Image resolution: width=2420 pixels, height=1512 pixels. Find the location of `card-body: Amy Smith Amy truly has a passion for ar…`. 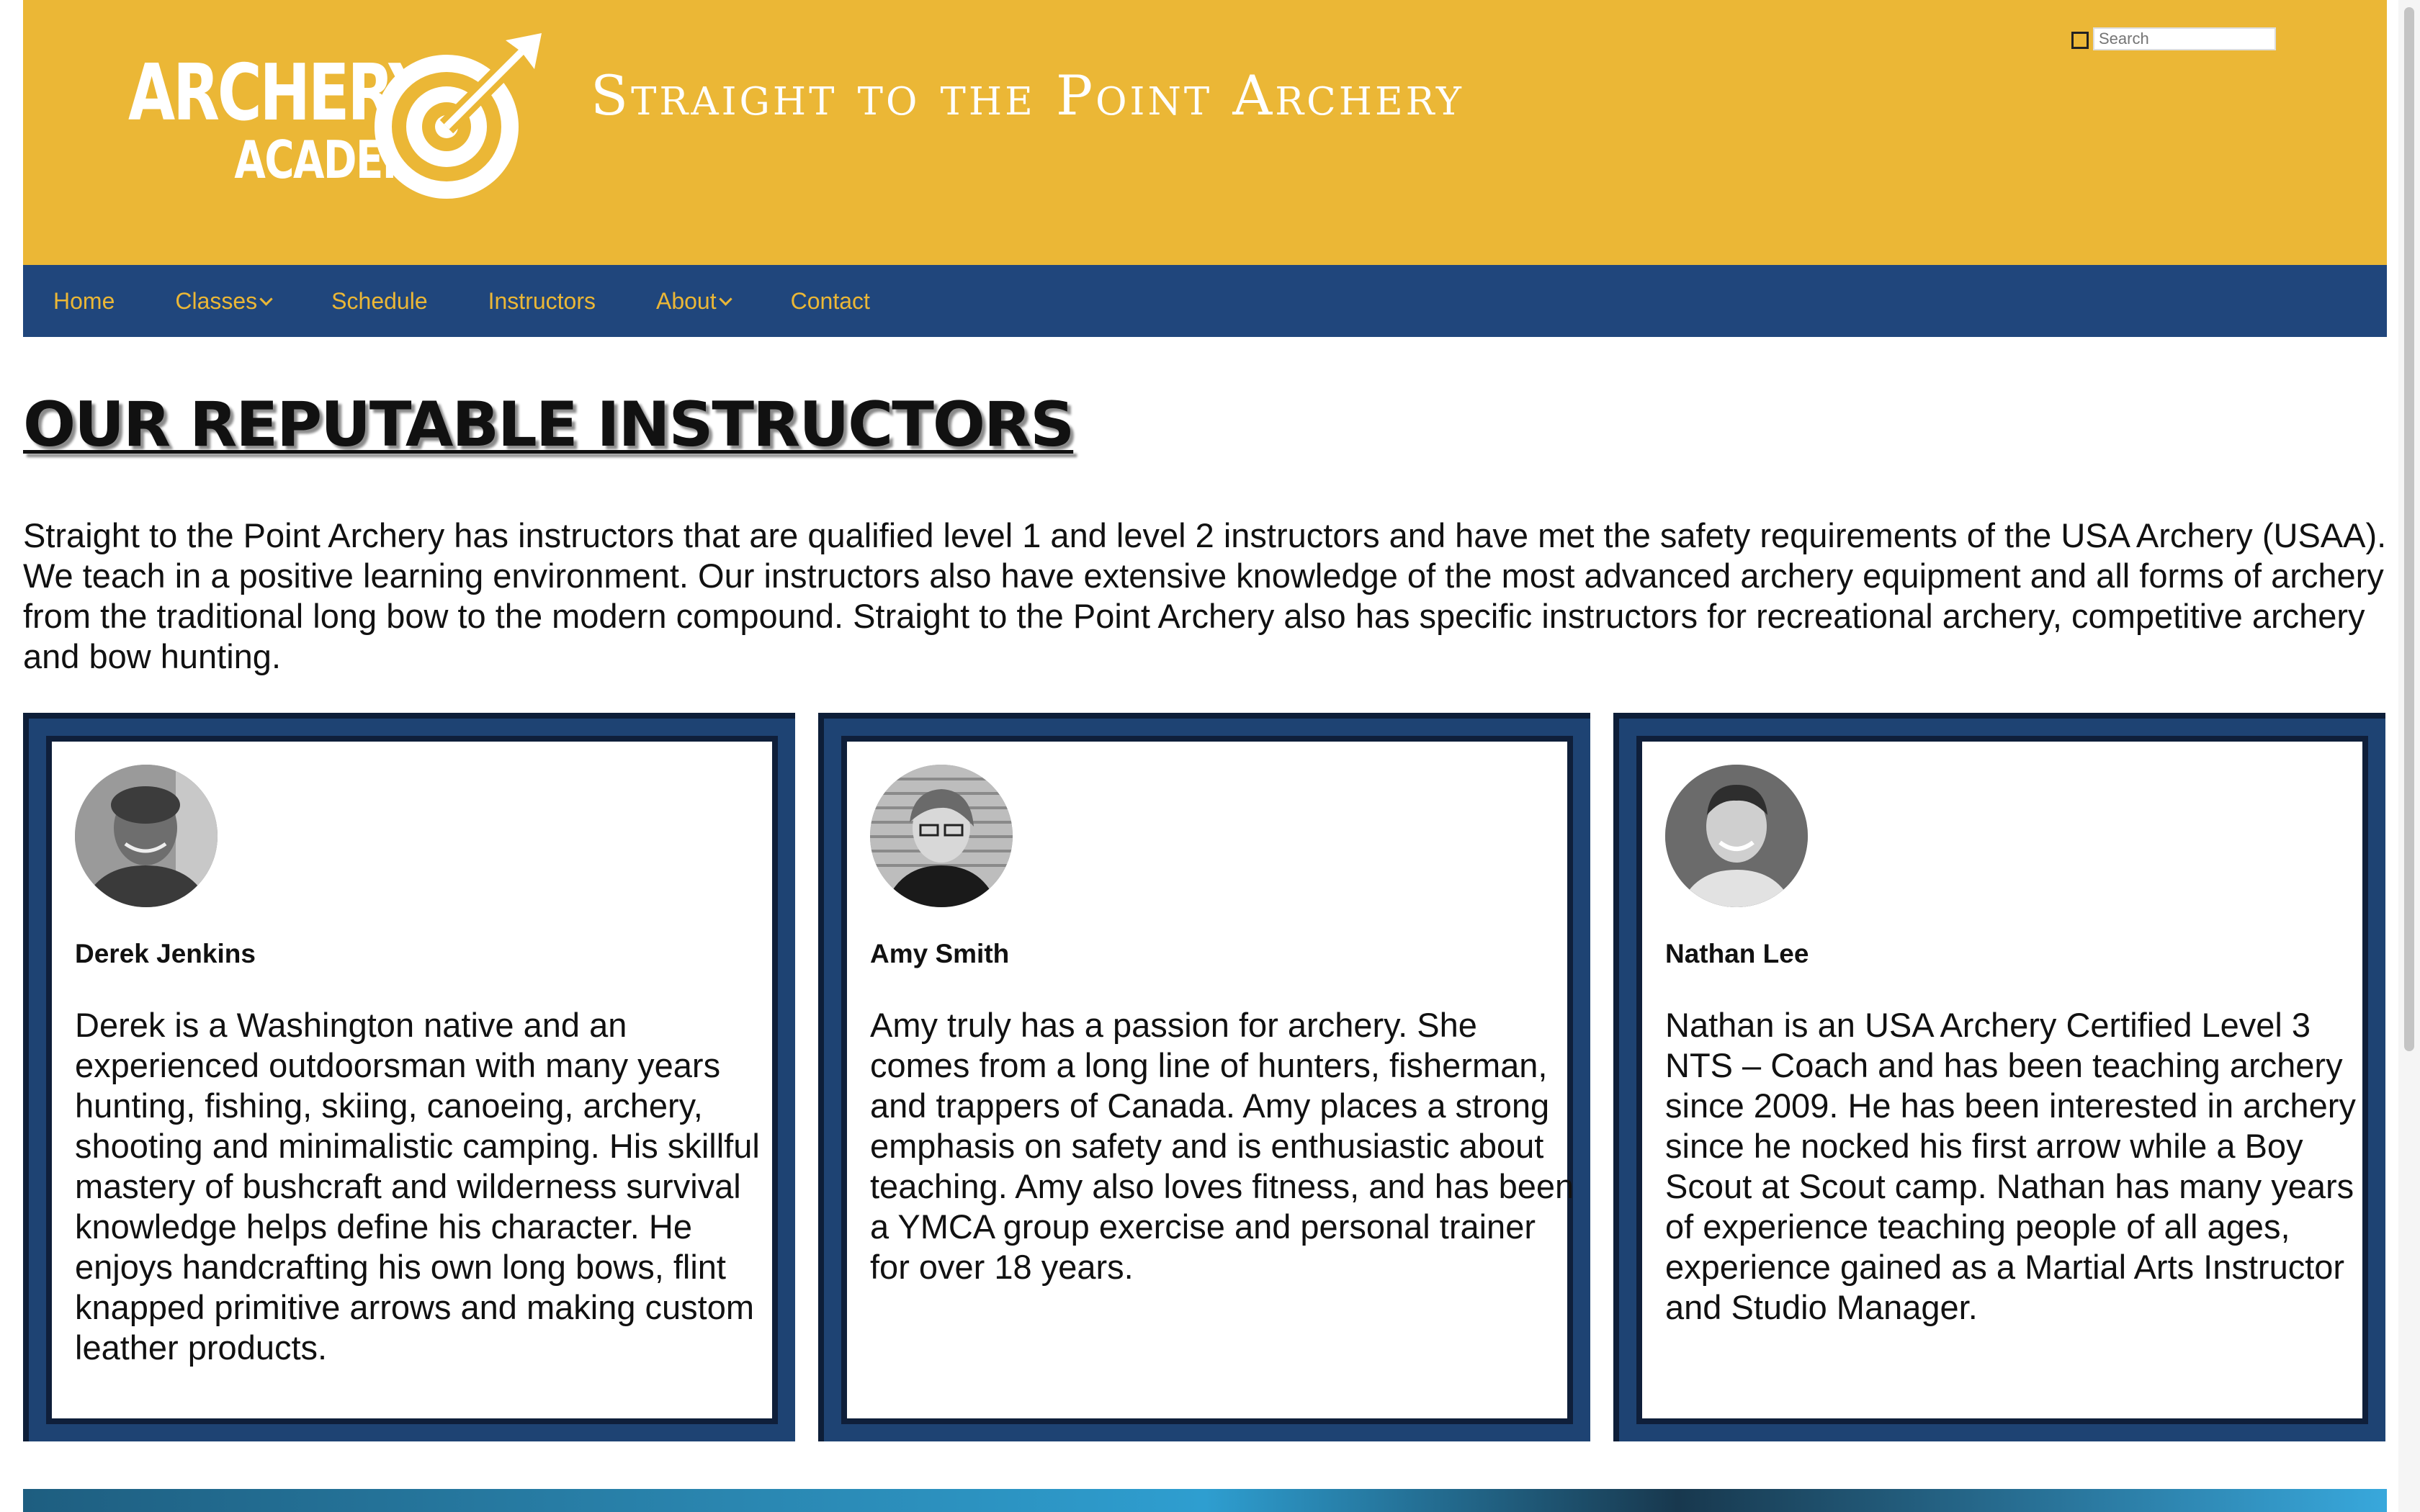

card-body: Amy Smith Amy truly has a passion for ar… is located at coordinates (1210, 1080).